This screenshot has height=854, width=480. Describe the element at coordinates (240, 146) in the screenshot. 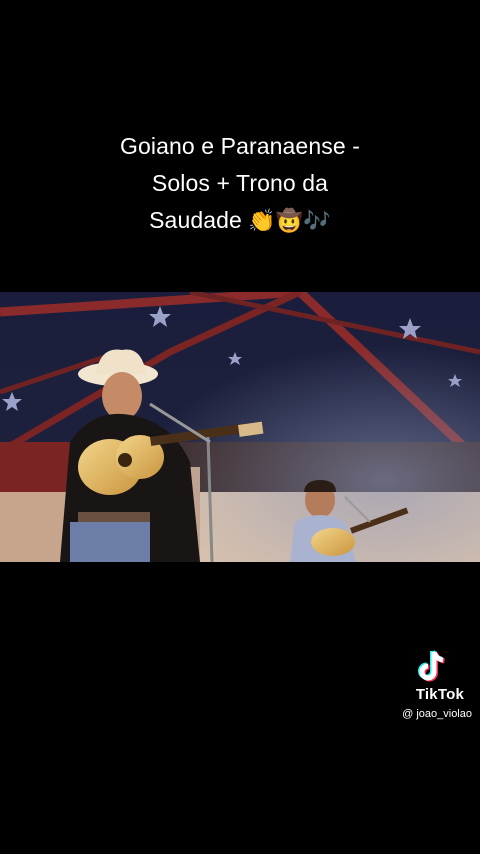

I see `caption-line-1: Goiano e Paranaense -` at that location.